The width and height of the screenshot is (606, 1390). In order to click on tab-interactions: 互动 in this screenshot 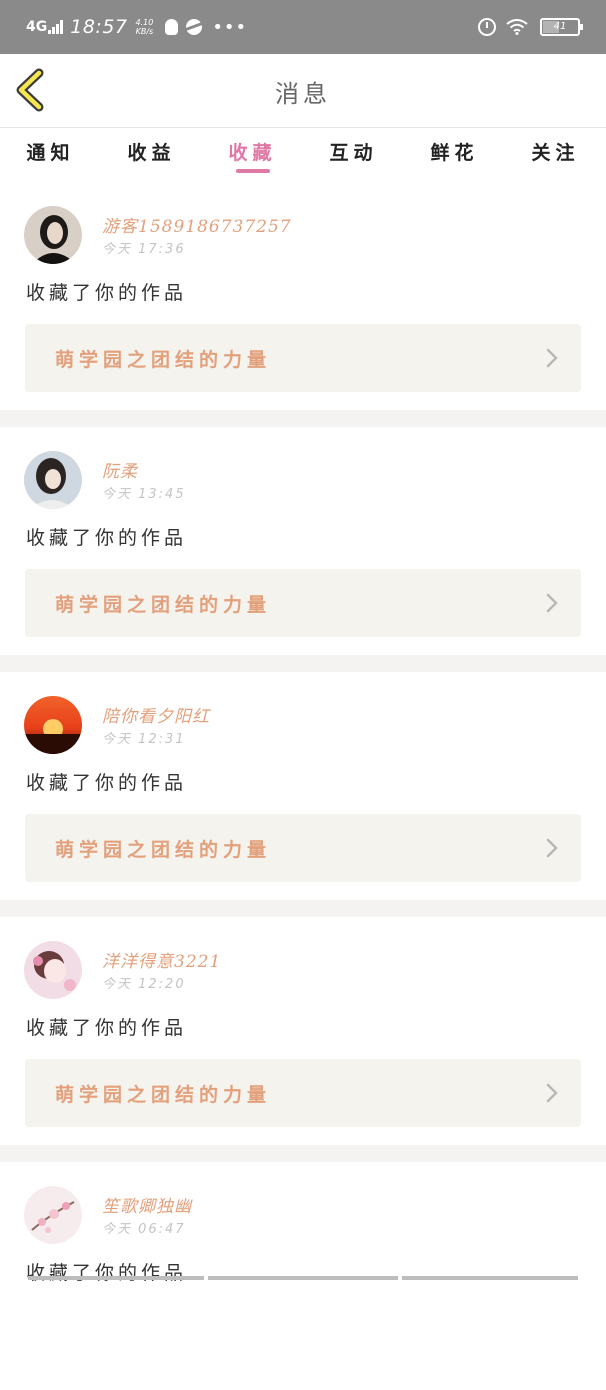, I will do `click(353, 155)`.